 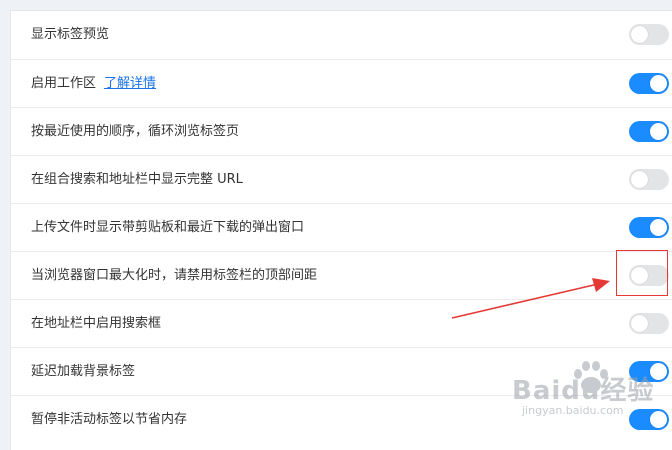 I want to click on setting-label: 暂停非活动标签以节省内存, so click(x=109, y=419).